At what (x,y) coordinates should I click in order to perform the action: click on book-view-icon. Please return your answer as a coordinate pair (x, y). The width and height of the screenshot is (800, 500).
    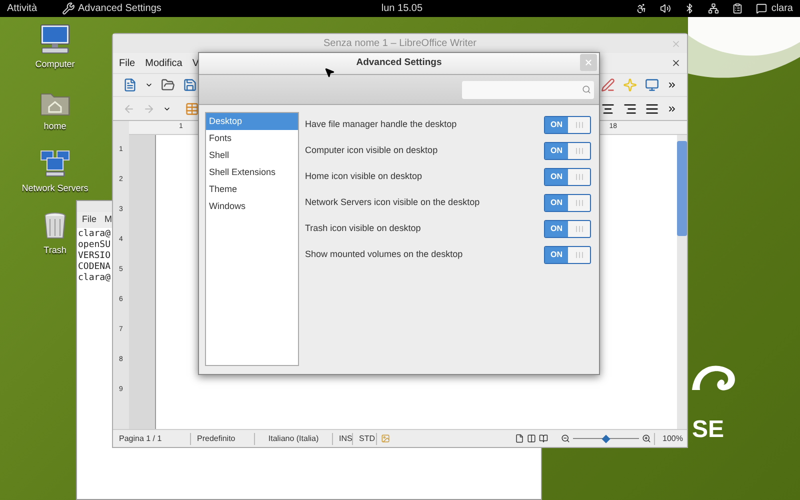
    Looking at the image, I should click on (543, 438).